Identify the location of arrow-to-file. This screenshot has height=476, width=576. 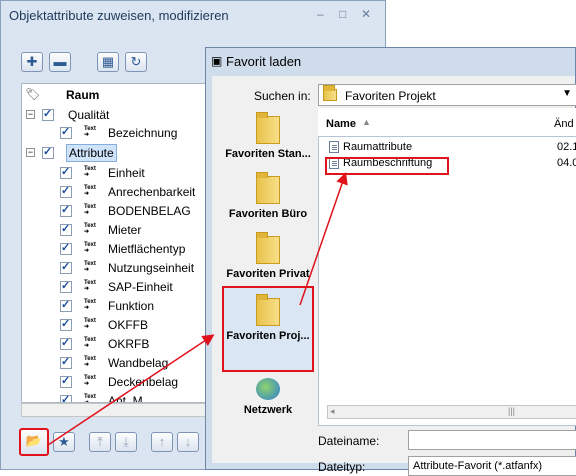
(323, 239).